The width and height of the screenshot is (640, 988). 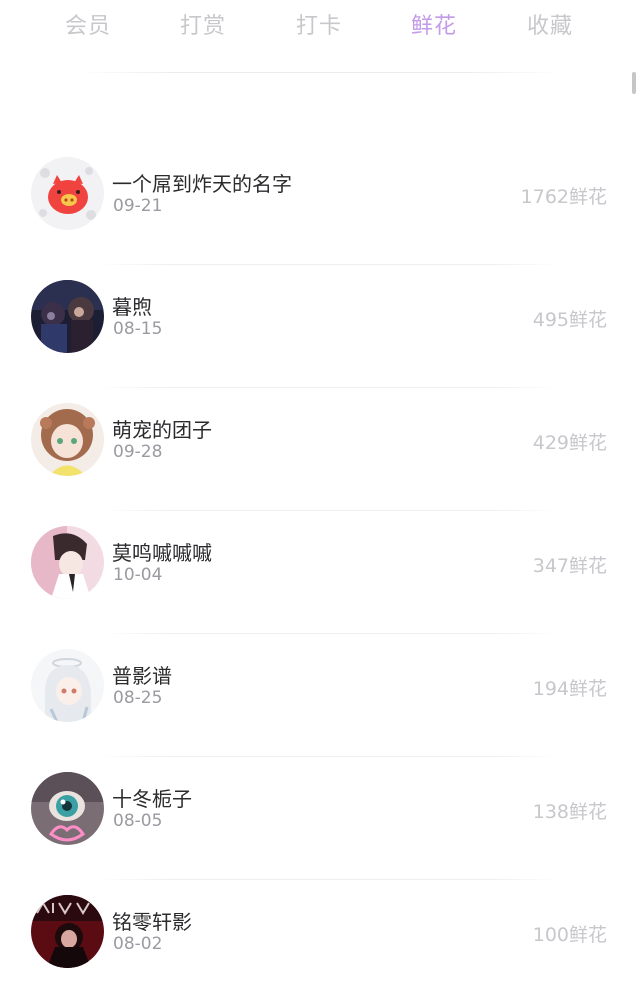 I want to click on tab-member: 会员, so click(x=88, y=24).